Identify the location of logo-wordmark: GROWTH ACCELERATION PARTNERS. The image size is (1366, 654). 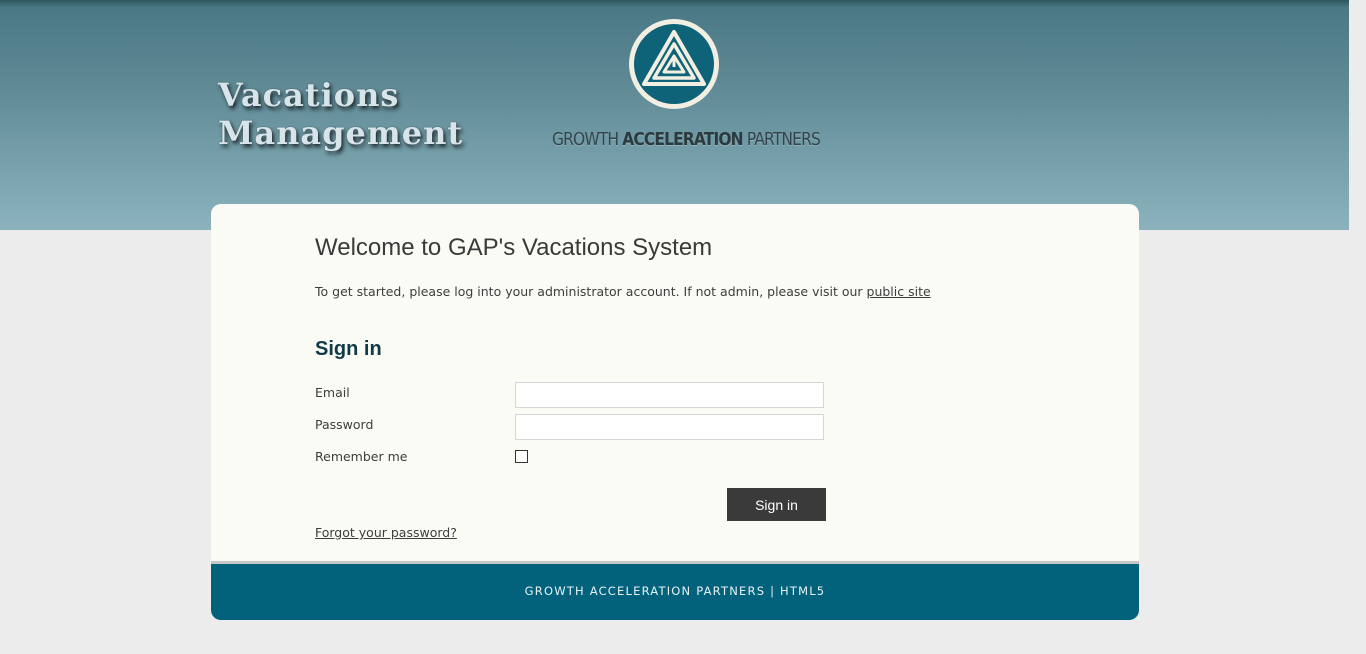
(686, 140).